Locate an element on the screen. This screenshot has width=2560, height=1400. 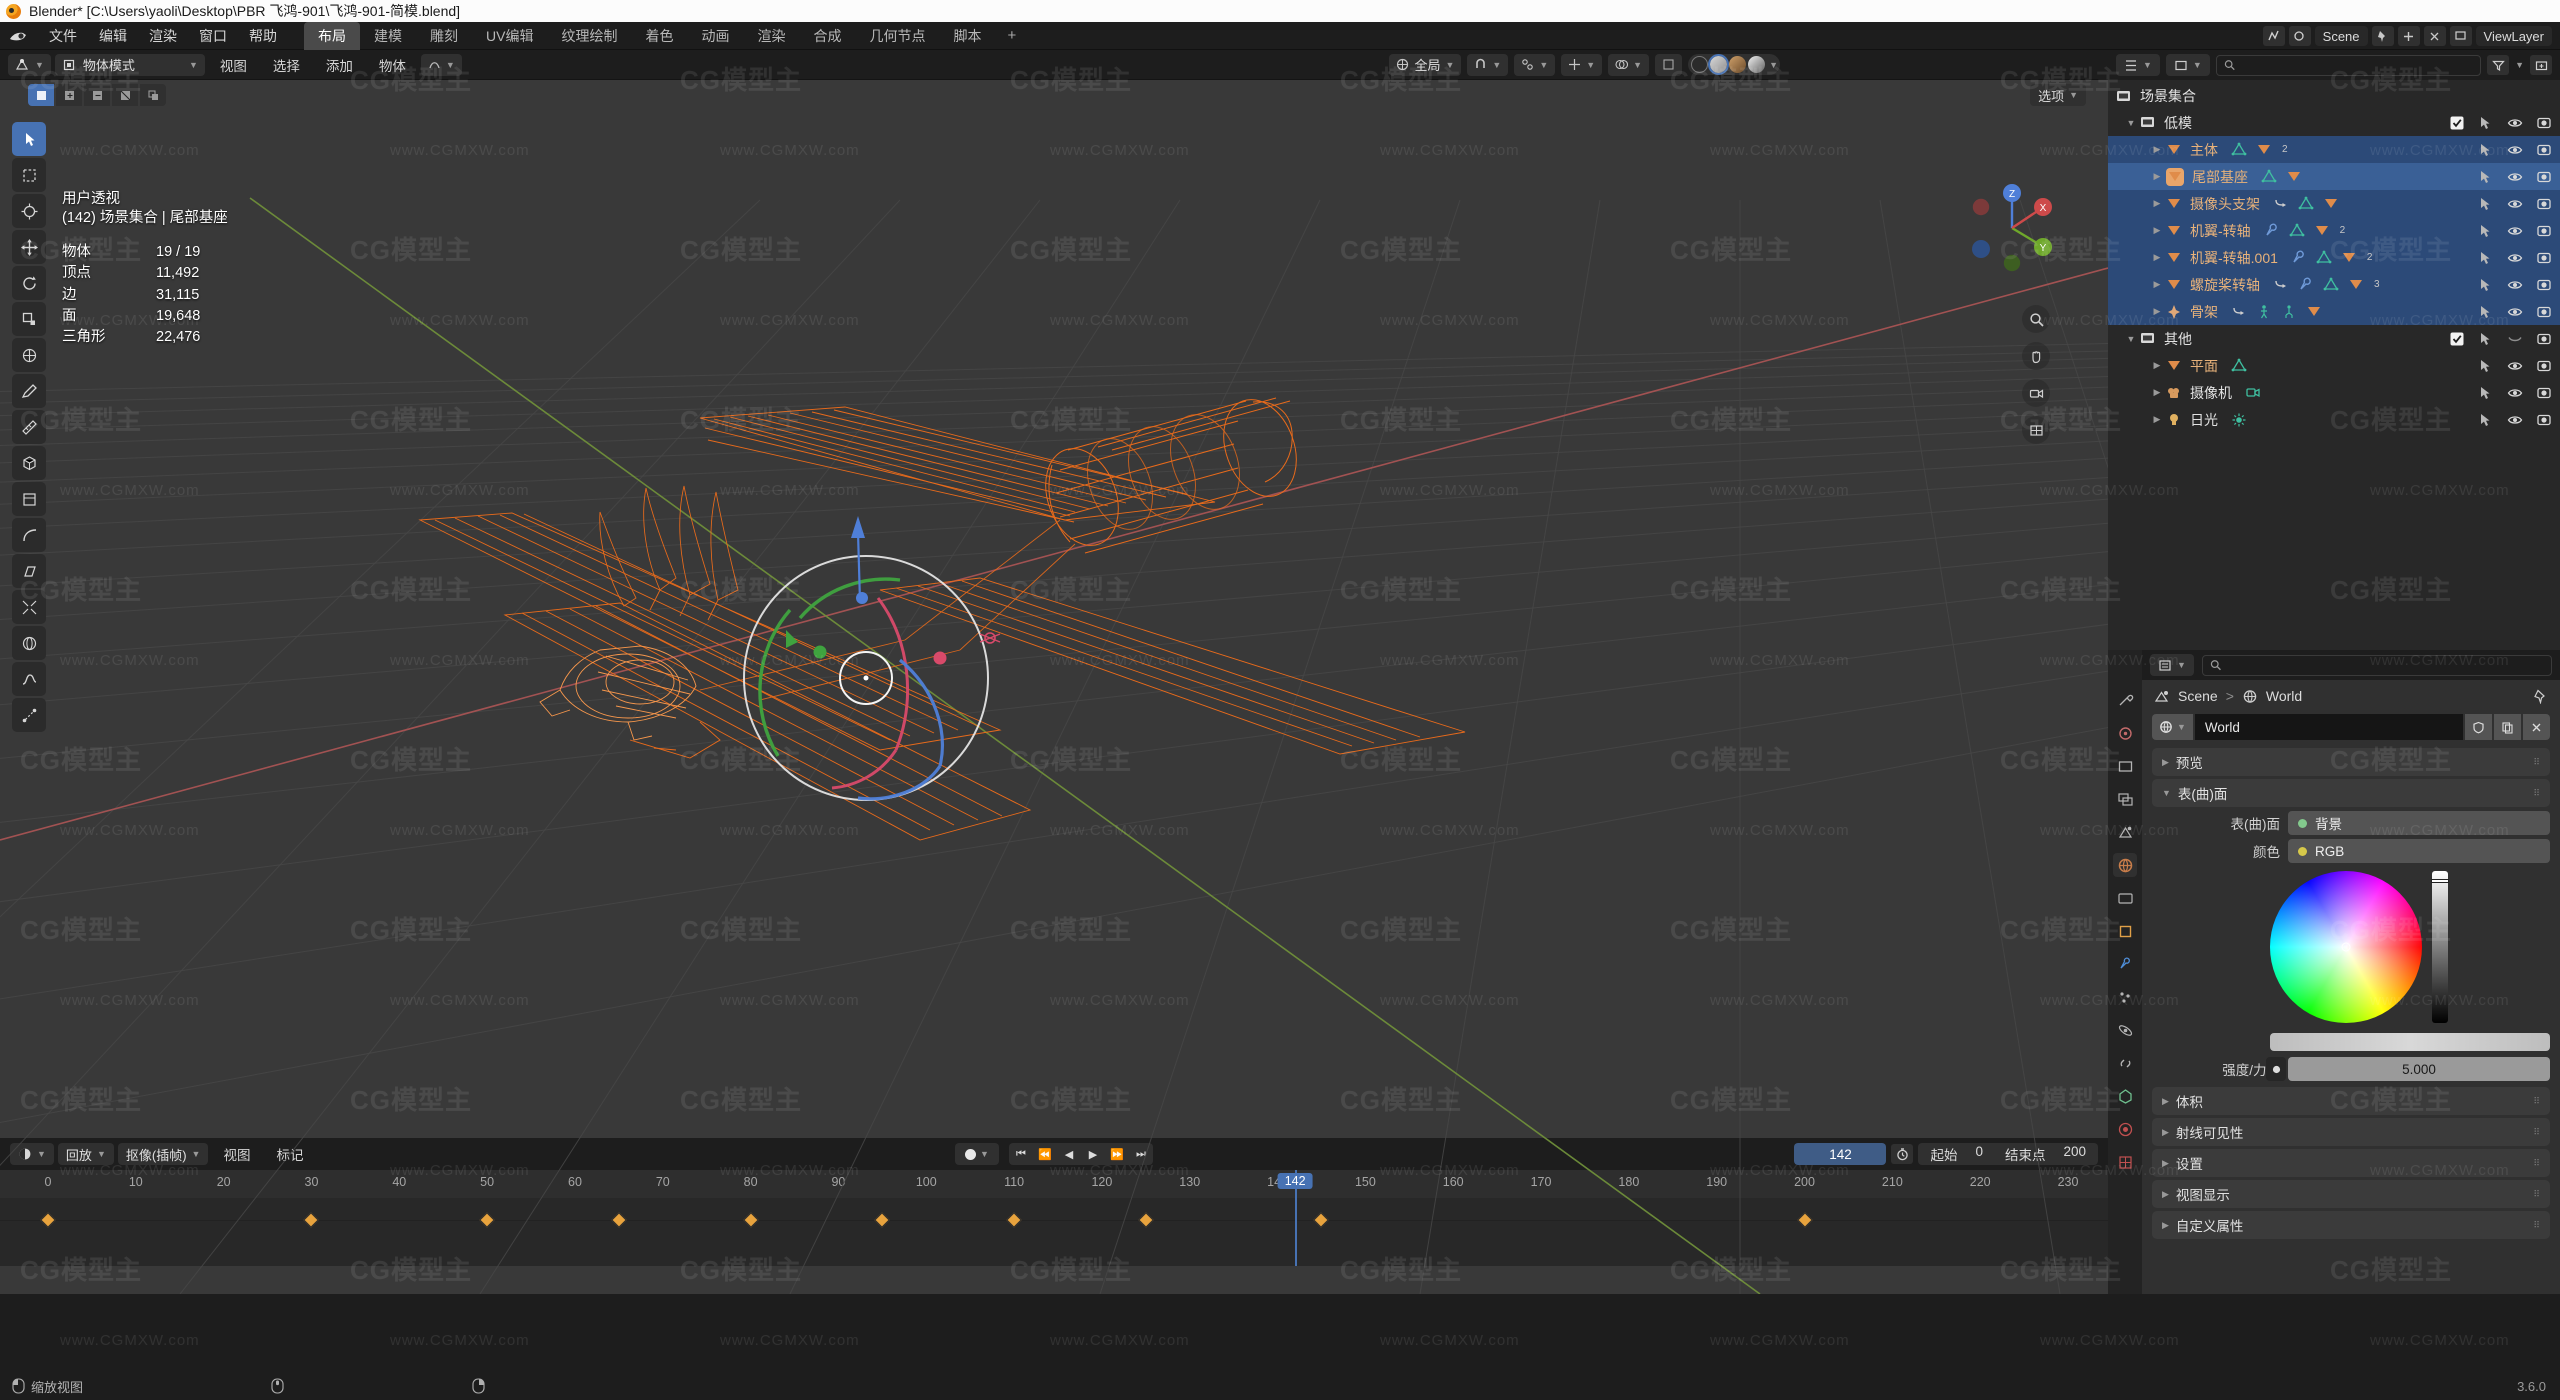
zoom-icon is located at coordinates (2036, 319).